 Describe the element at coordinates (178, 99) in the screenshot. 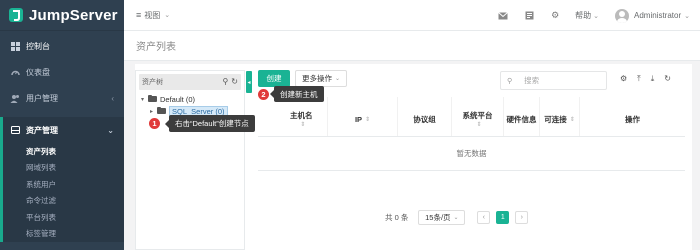

I see `tree-node-label: Default (0)` at that location.